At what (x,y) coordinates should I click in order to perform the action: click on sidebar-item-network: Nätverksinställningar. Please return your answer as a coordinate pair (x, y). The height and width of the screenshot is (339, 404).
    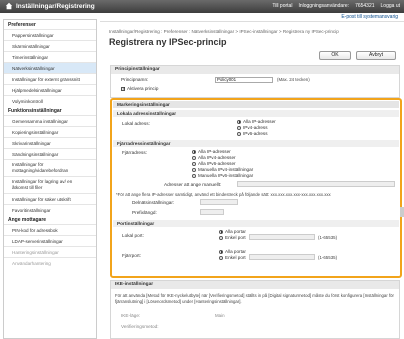
    Looking at the image, I should click on (50, 67).